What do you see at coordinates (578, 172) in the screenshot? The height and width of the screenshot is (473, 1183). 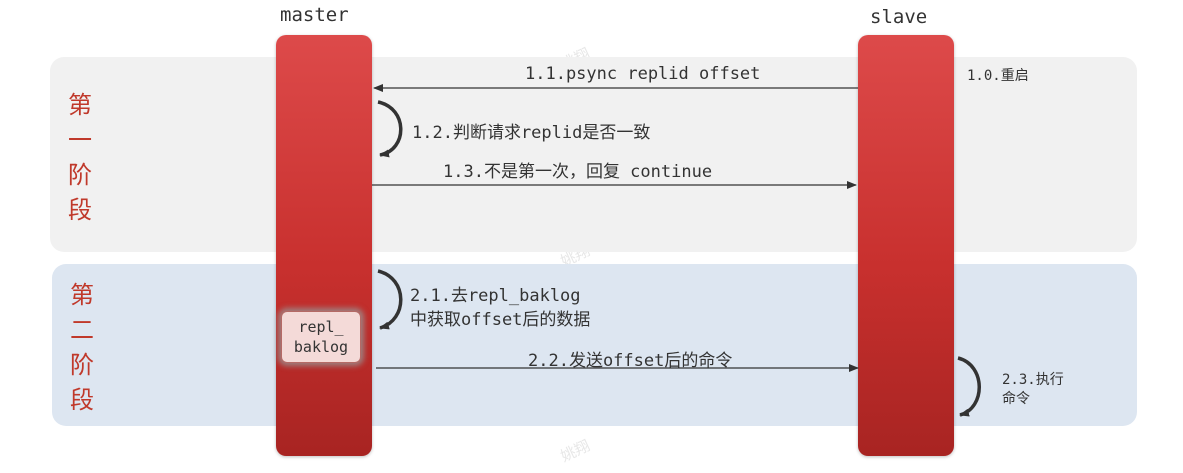 I see `step-1-3-label: 1.3.不是第一次，回复 continue` at bounding box center [578, 172].